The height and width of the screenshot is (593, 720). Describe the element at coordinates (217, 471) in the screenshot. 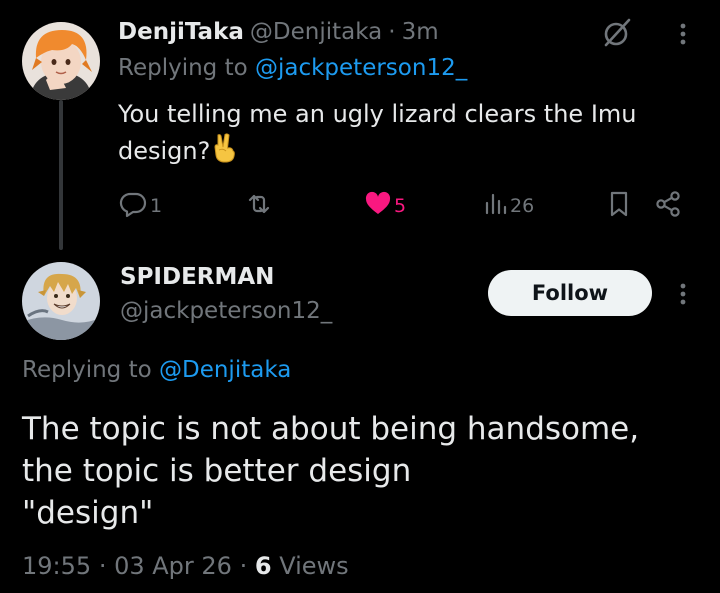

I see `tweet-text-line: the topic is better design` at that location.